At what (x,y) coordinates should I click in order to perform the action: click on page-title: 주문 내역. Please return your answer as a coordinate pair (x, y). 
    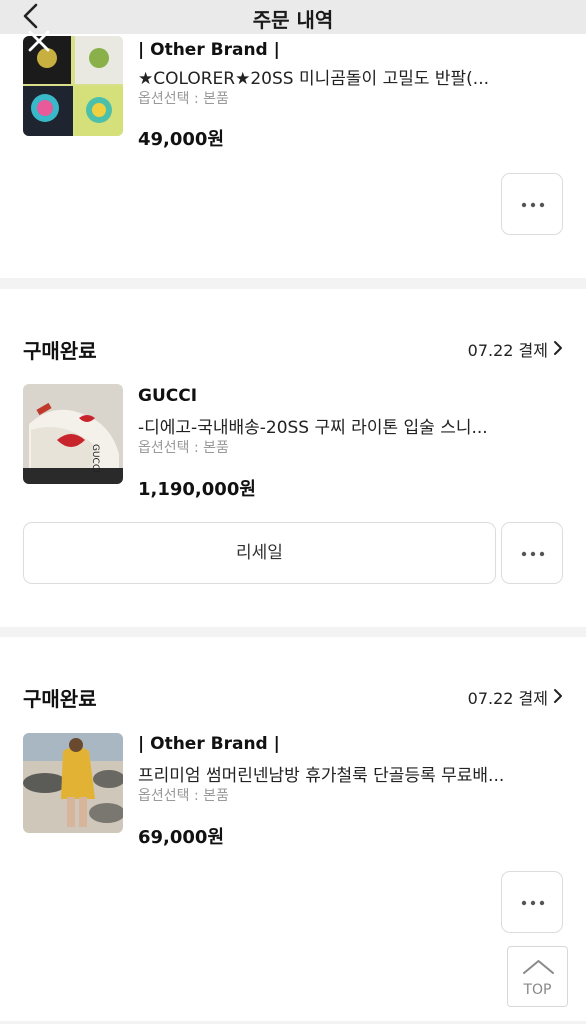
    Looking at the image, I should click on (293, 20).